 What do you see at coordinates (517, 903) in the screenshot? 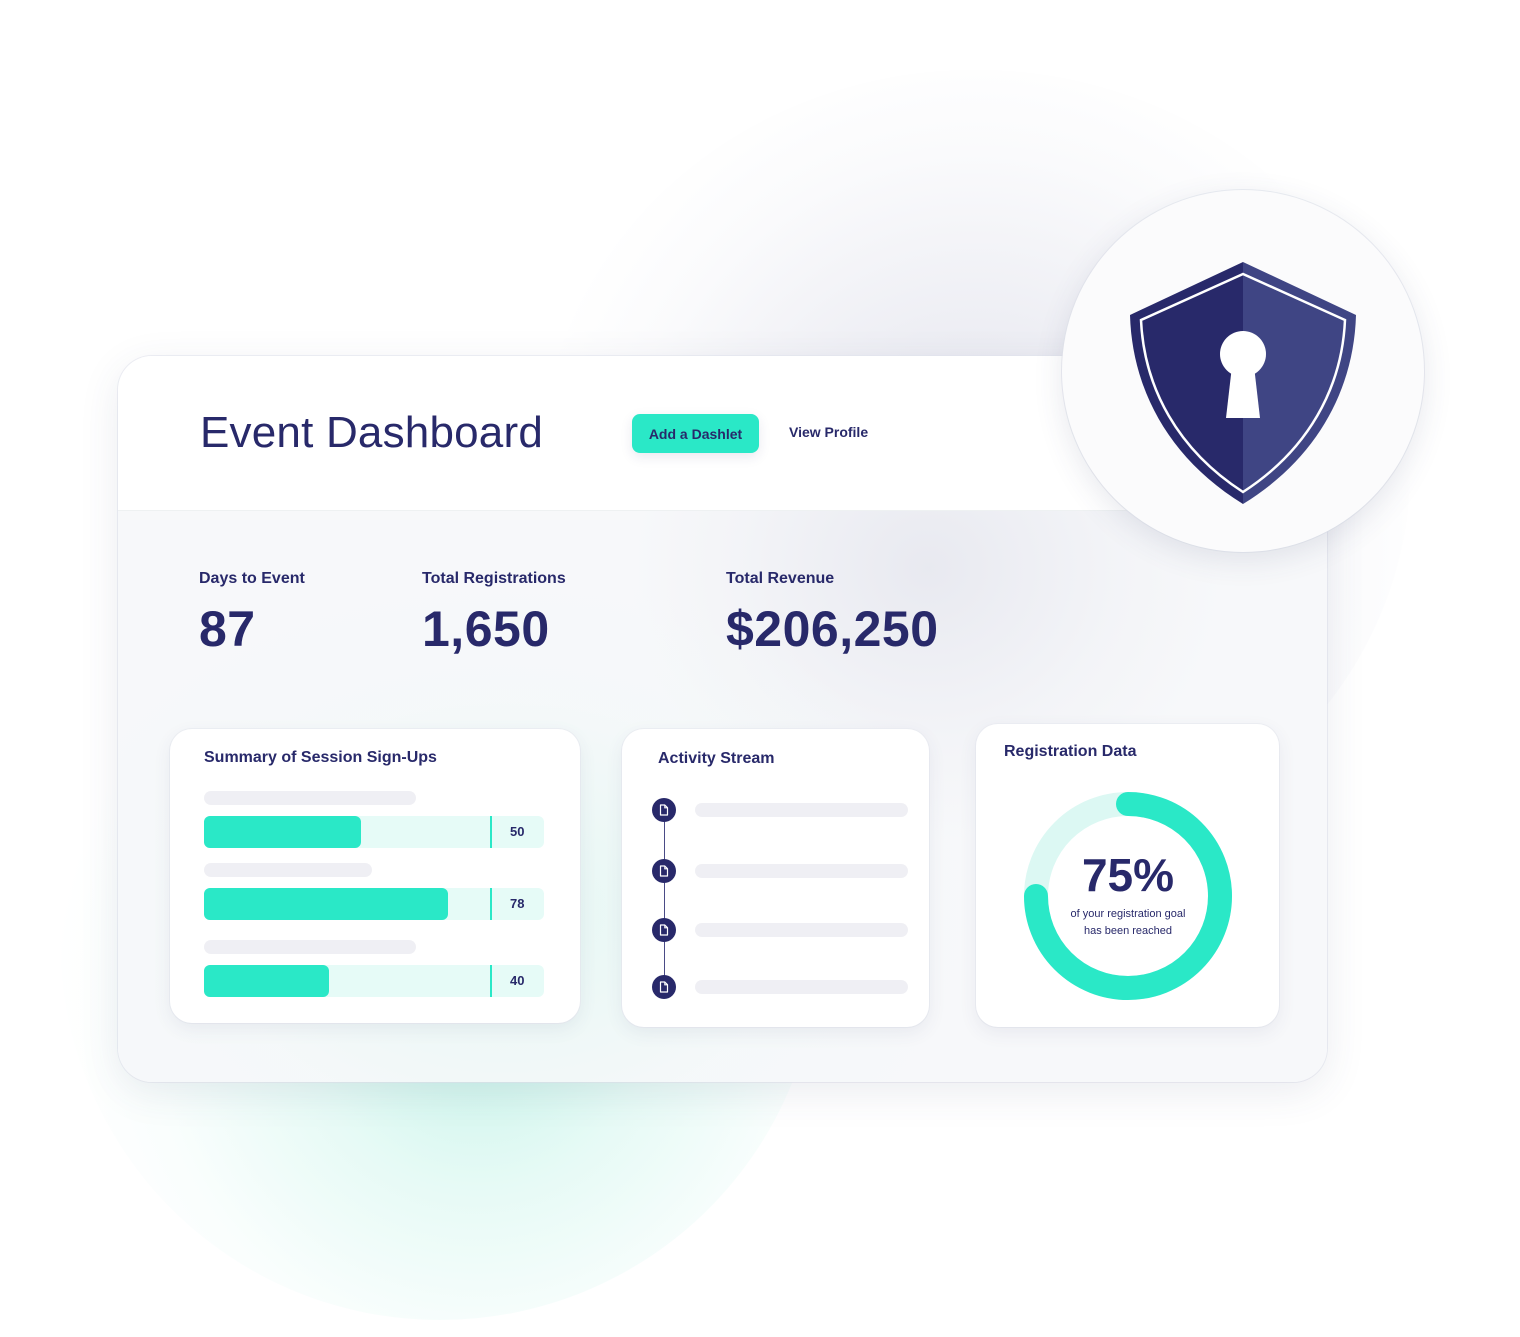
I see `bar-value: 78` at bounding box center [517, 903].